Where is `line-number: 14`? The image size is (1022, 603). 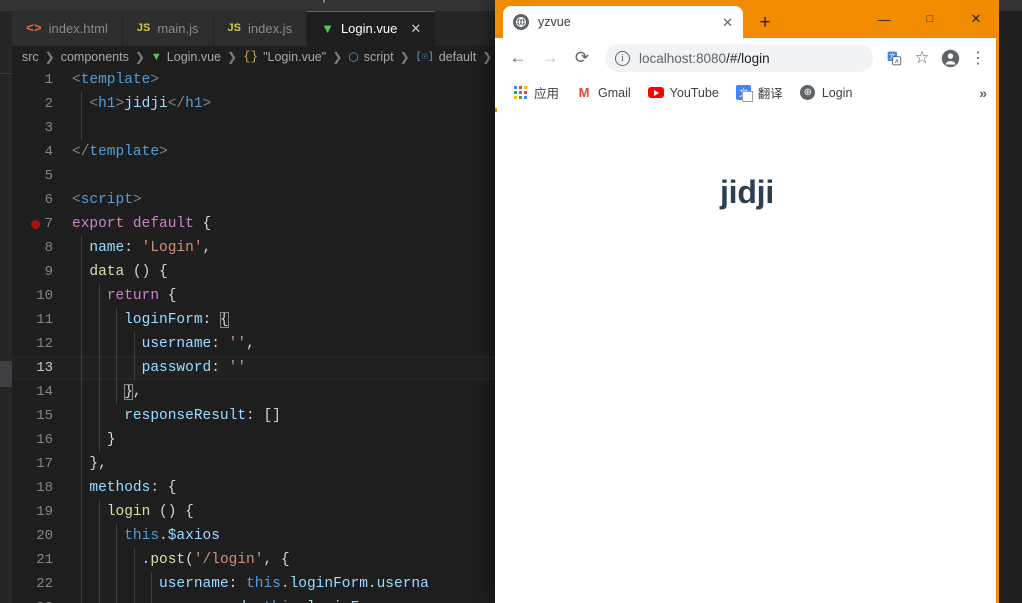
line-number: 14 is located at coordinates (44, 392).